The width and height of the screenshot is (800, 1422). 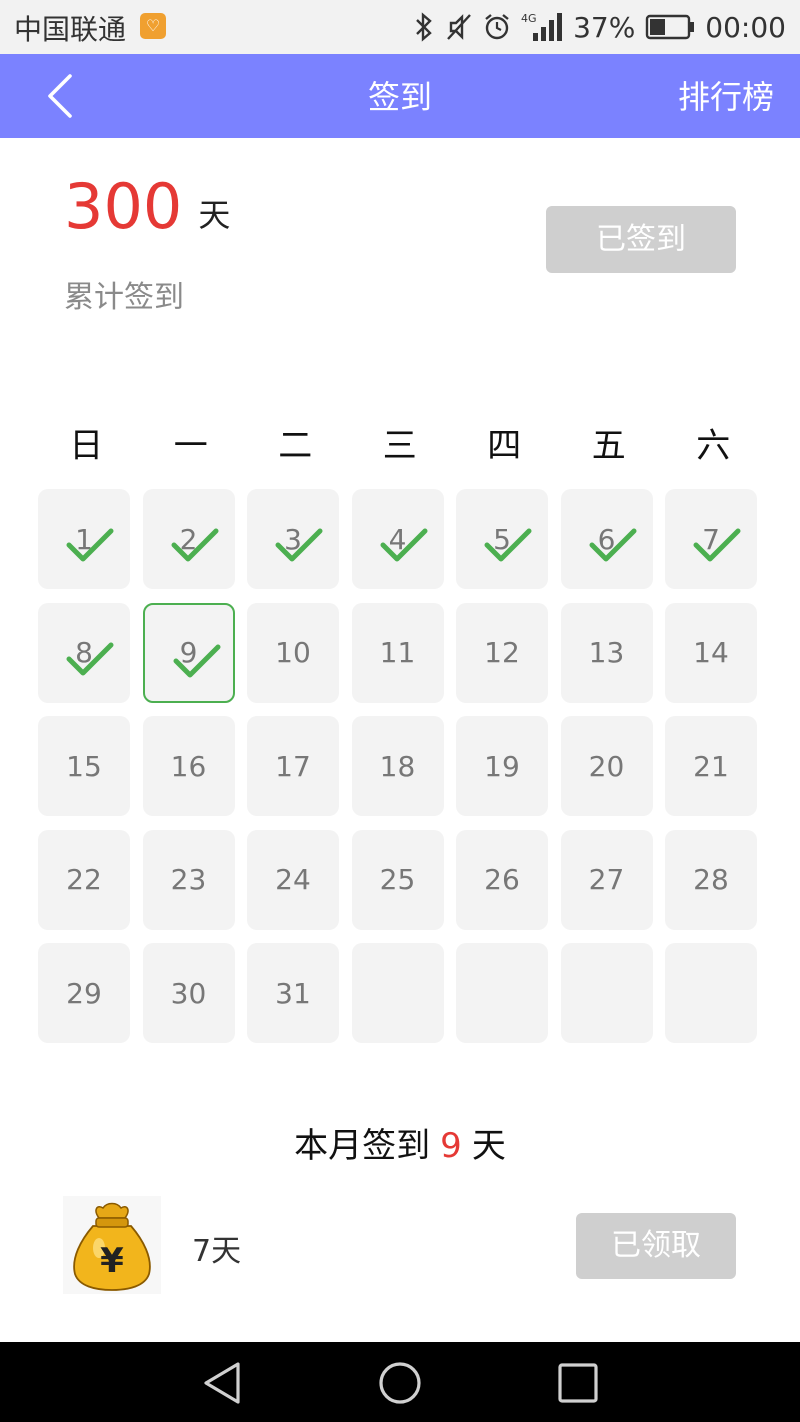 What do you see at coordinates (190, 446) in the screenshot?
I see `weekday-label: 一` at bounding box center [190, 446].